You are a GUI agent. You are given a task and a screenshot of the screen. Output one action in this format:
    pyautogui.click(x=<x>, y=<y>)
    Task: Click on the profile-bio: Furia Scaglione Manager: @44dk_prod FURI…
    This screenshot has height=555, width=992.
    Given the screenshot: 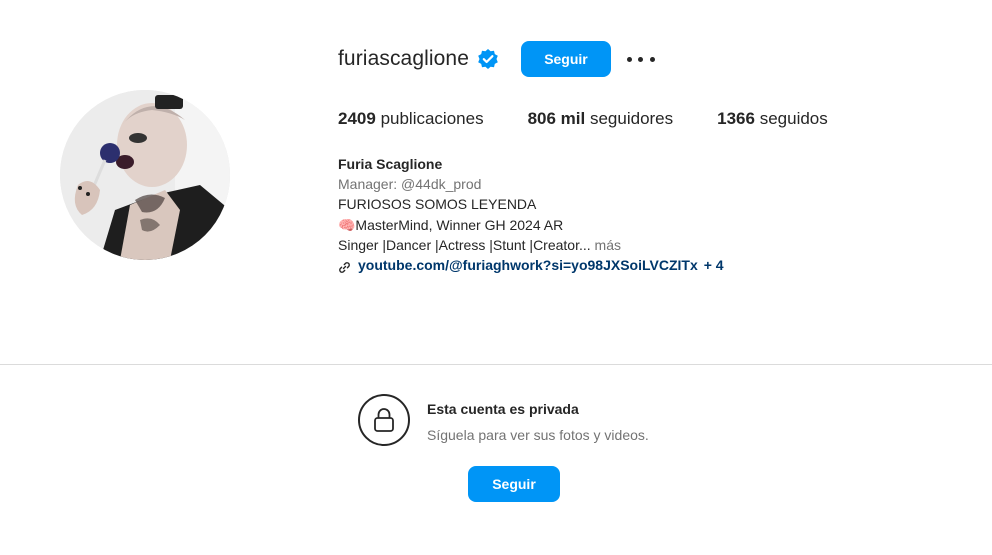 What is the action you would take?
    pyautogui.click(x=618, y=214)
    